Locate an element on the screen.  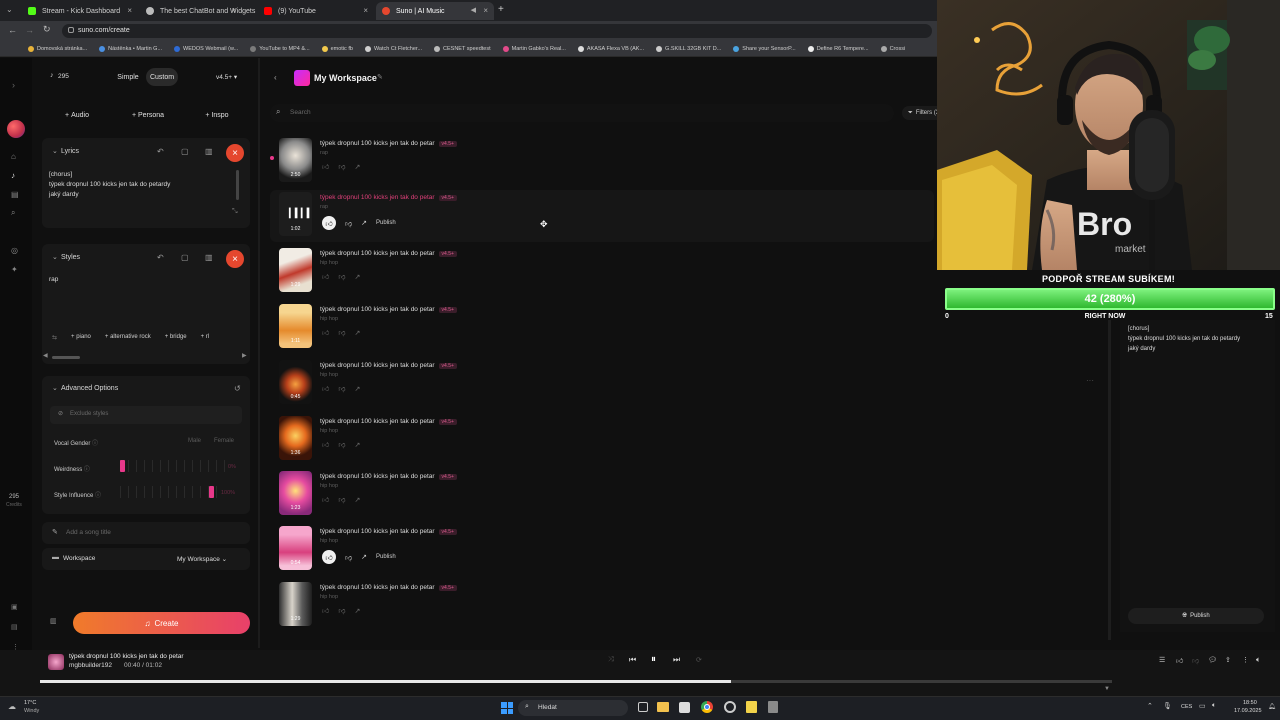
slider-handle is located at coordinates (211, 492).